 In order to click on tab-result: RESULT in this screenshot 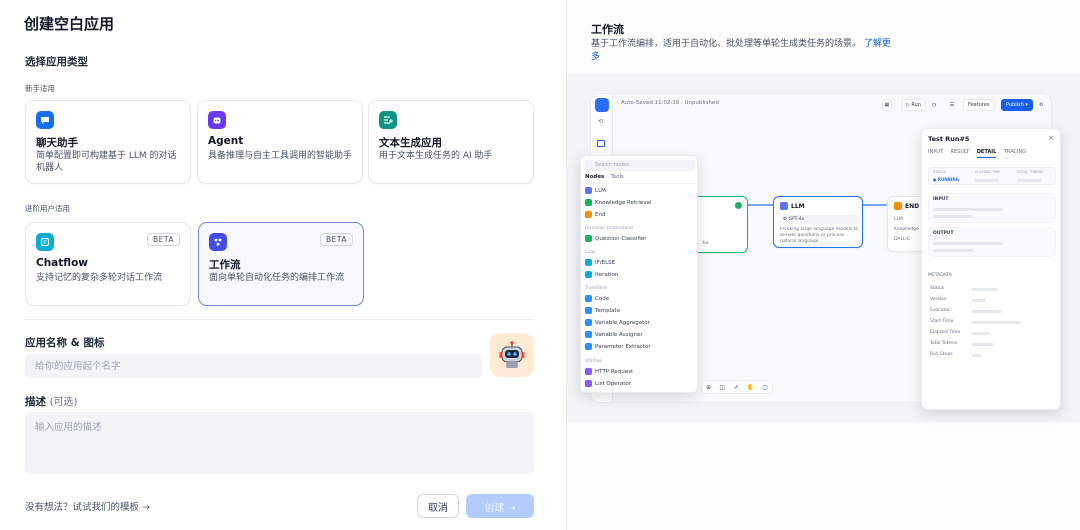, I will do `click(960, 152)`.